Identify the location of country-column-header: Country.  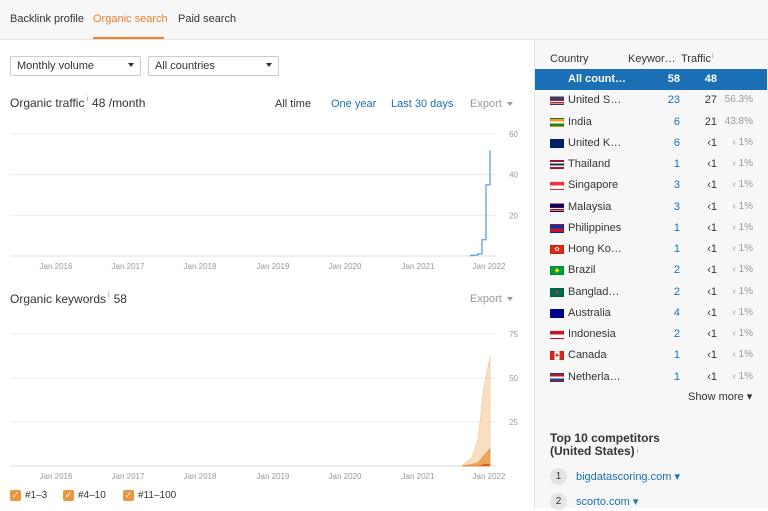
(569, 59).